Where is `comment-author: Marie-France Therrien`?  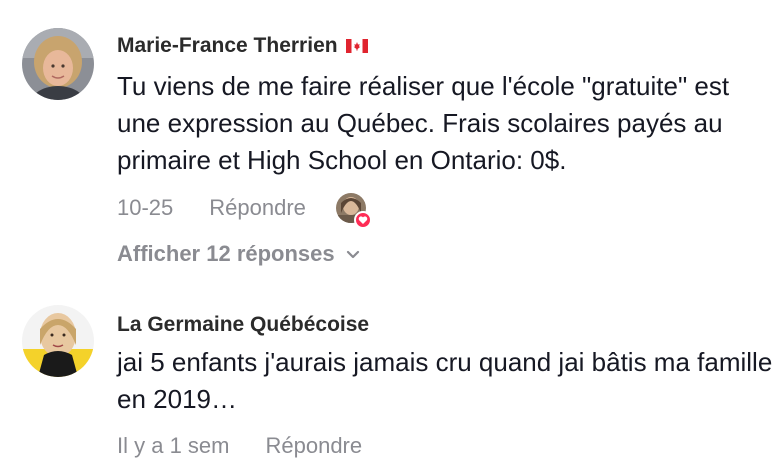
comment-author: Marie-France Therrien is located at coordinates (242, 46).